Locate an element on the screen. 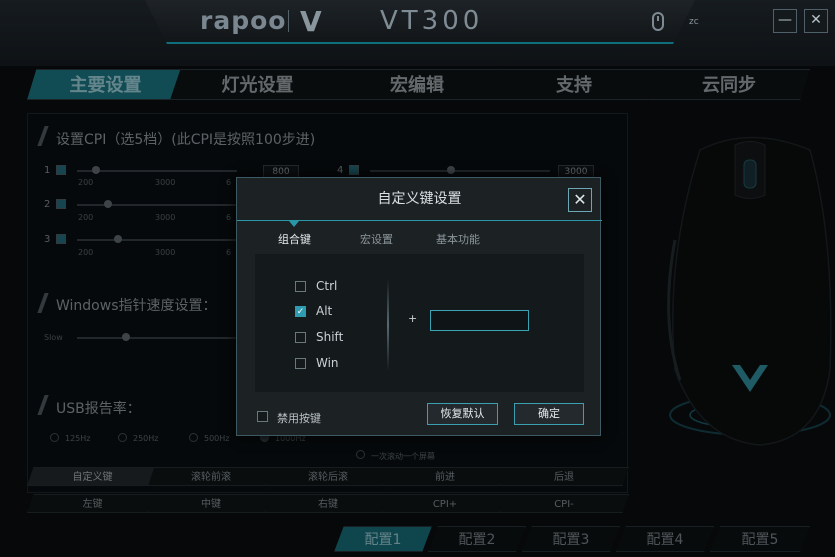  brand-logo: rapoo is located at coordinates (243, 20).